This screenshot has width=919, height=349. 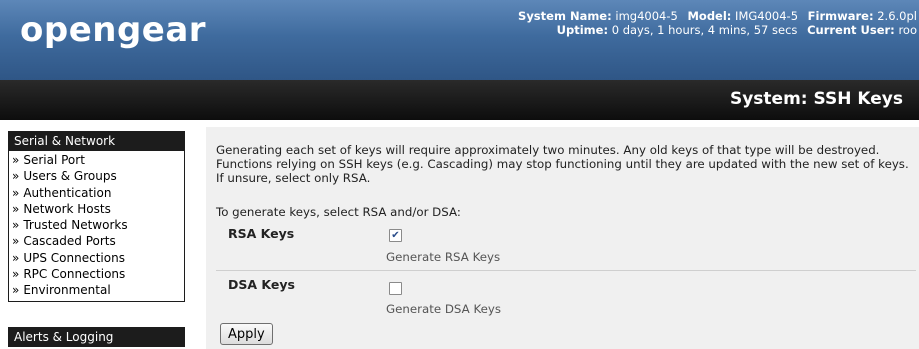 What do you see at coordinates (261, 233) in the screenshot?
I see `rsa-keys-label: RSA Keys` at bounding box center [261, 233].